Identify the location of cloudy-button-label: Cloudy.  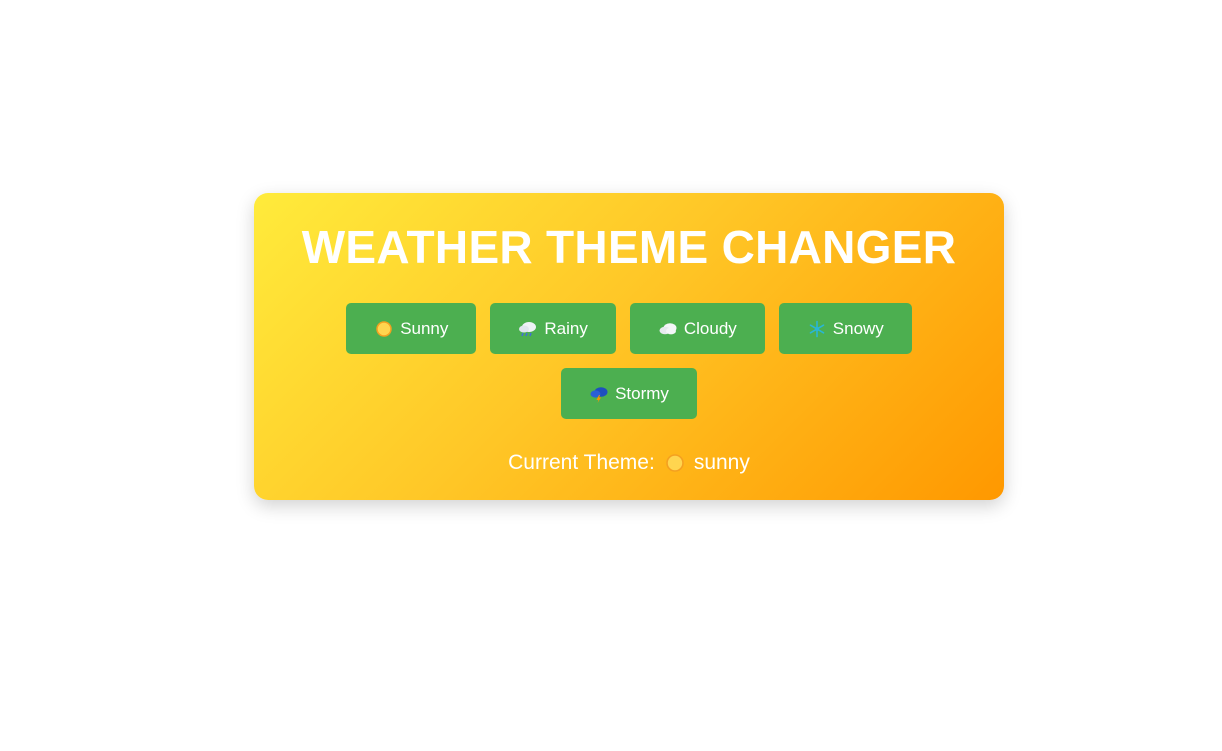
(710, 328).